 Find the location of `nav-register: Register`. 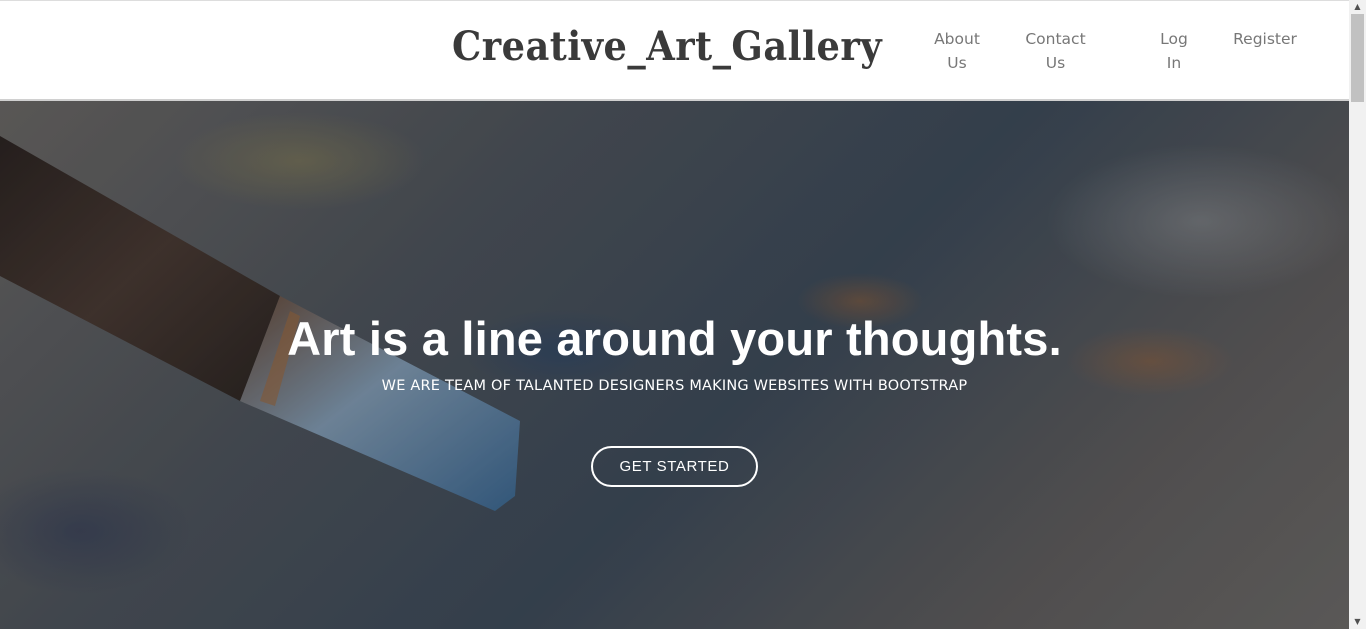

nav-register: Register is located at coordinates (1265, 39).